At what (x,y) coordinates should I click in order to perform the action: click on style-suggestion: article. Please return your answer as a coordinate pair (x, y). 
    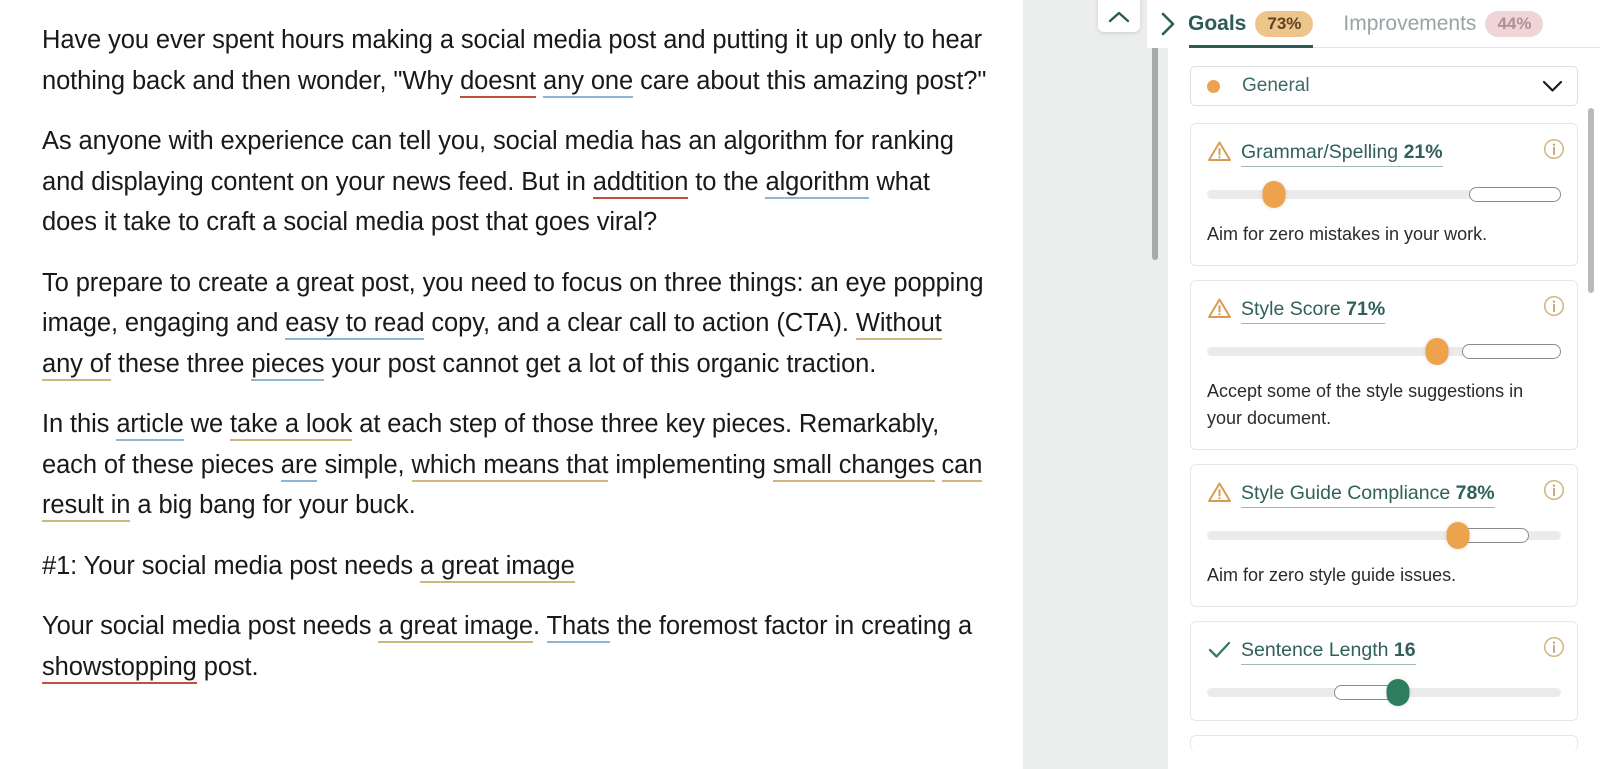
    Looking at the image, I should click on (150, 425).